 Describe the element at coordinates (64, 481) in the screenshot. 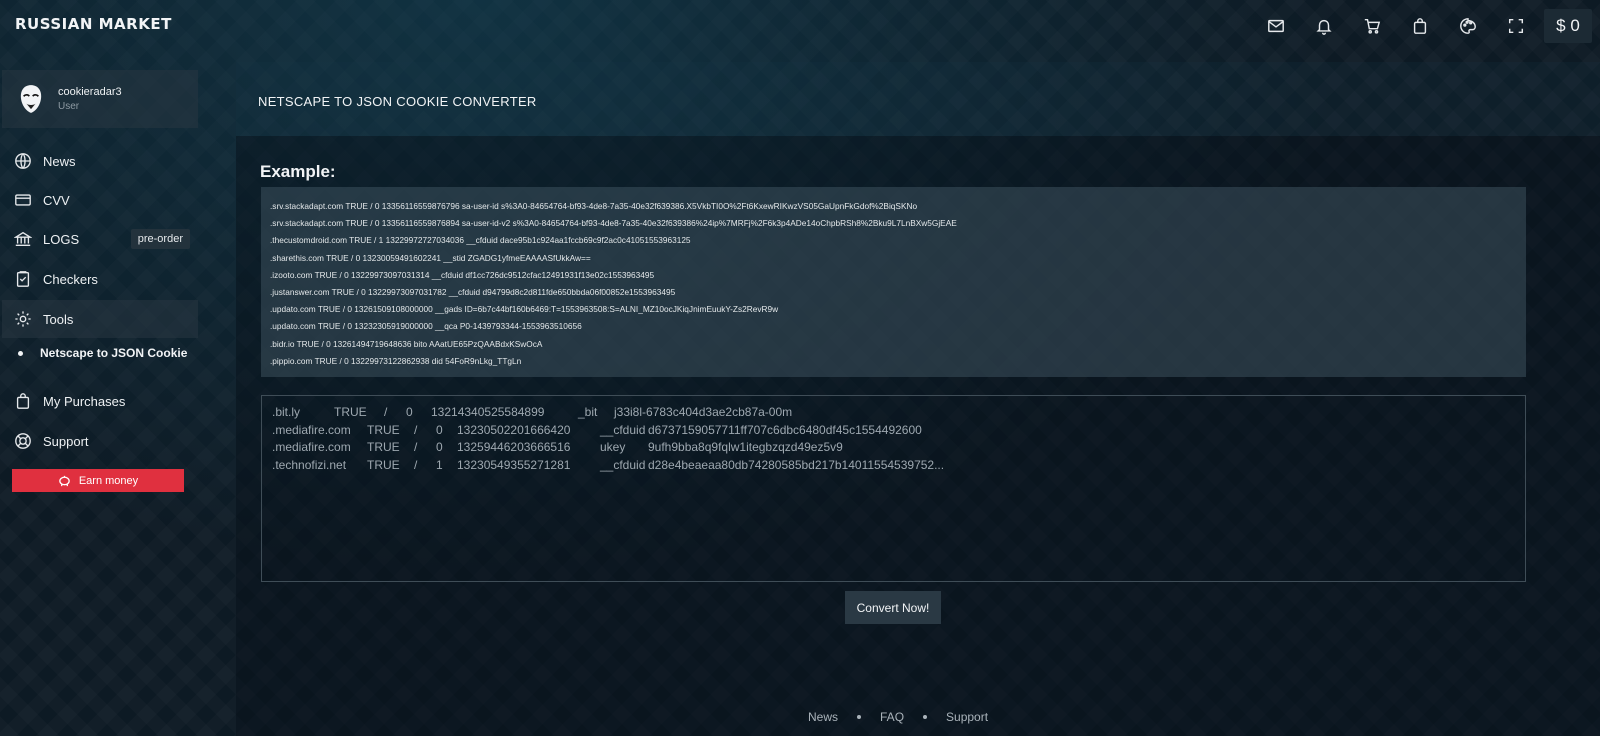

I see `piggy-bank-icon` at that location.